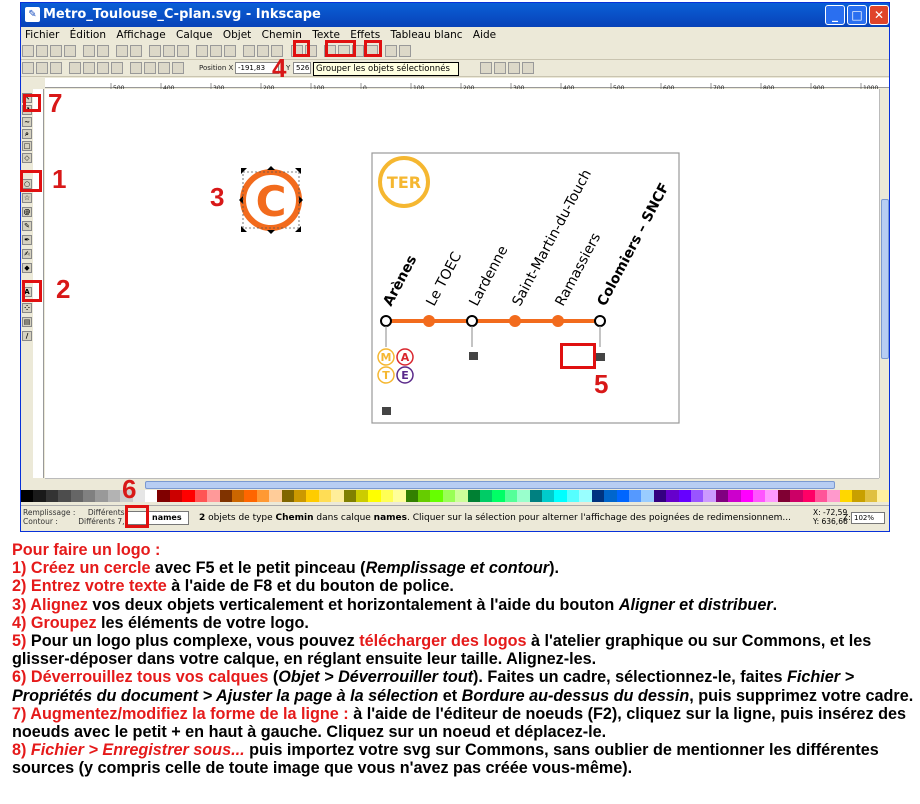 Image resolution: width=920 pixels, height=804 pixels. What do you see at coordinates (249, 51) in the screenshot?
I see `duplicate-icon` at bounding box center [249, 51].